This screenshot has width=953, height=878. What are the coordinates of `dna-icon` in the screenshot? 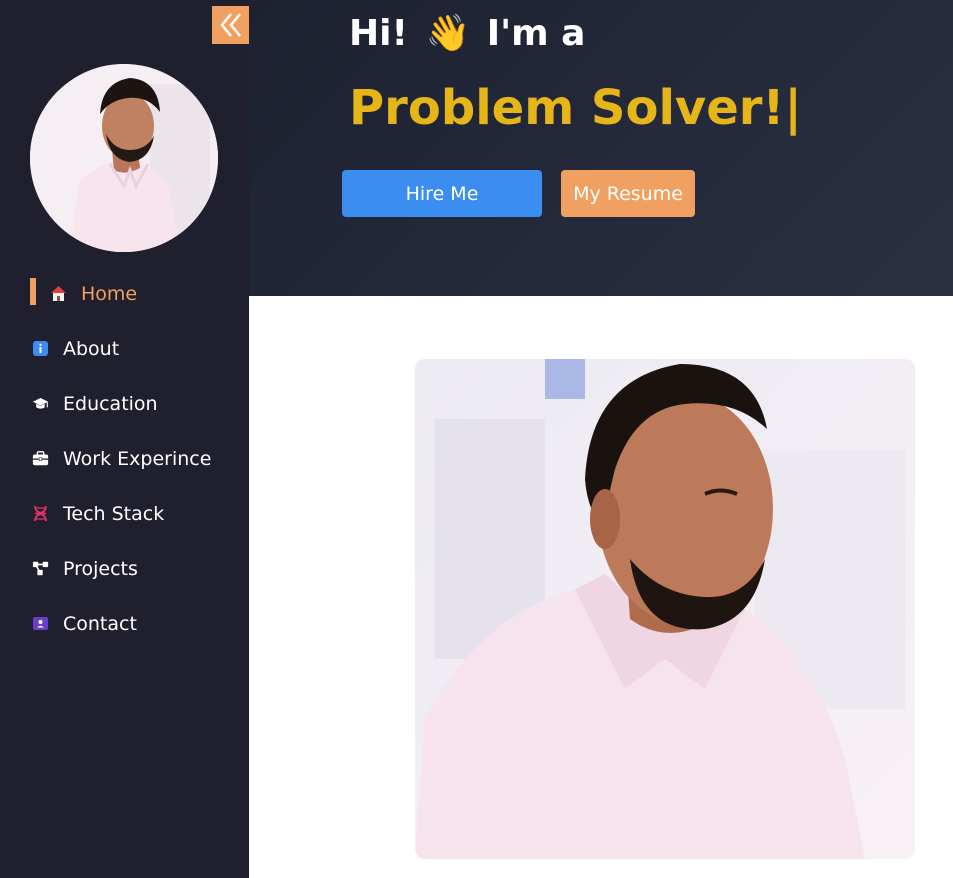 It's located at (40, 513).